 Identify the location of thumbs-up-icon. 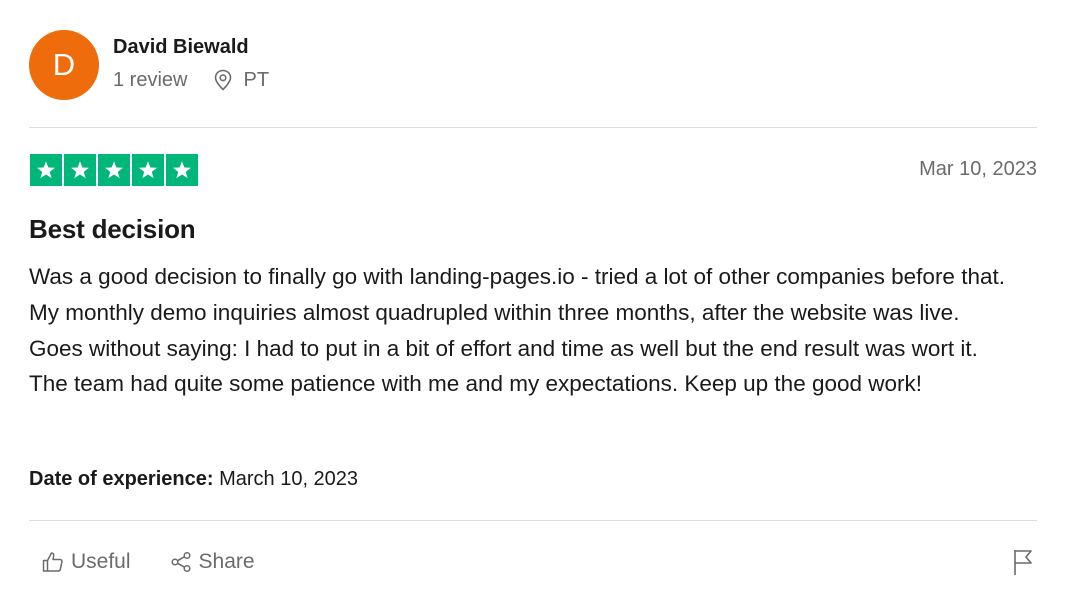
(52, 562).